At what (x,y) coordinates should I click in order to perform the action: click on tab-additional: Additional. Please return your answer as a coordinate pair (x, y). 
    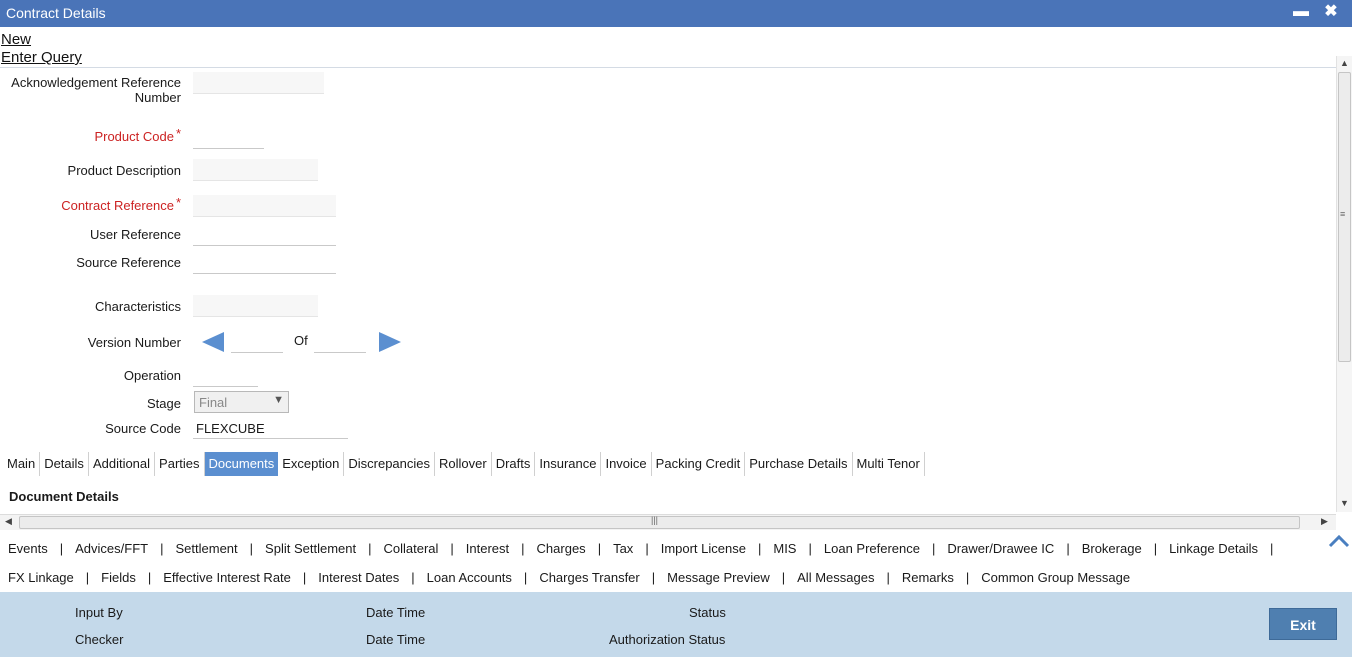
    Looking at the image, I should click on (122, 464).